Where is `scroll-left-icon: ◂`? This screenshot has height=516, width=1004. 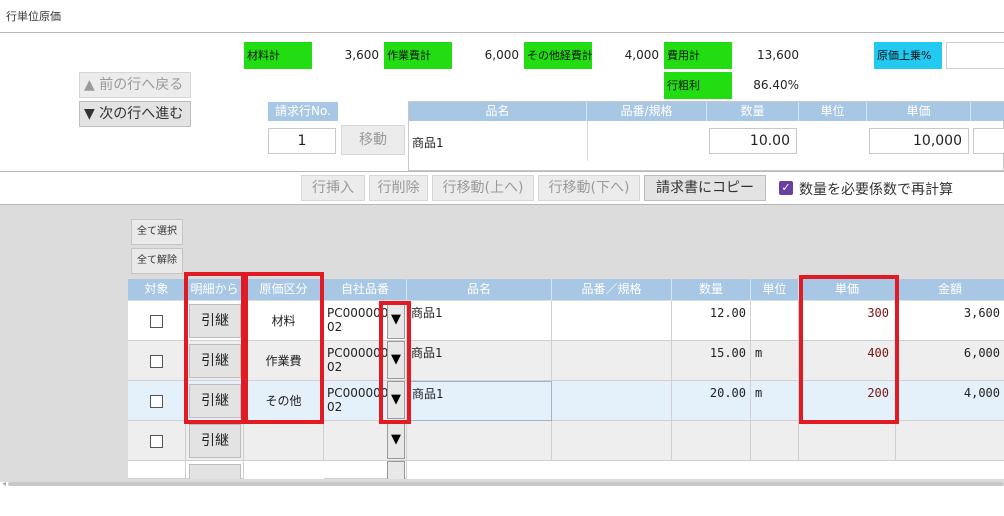 scroll-left-icon: ◂ is located at coordinates (4, 483).